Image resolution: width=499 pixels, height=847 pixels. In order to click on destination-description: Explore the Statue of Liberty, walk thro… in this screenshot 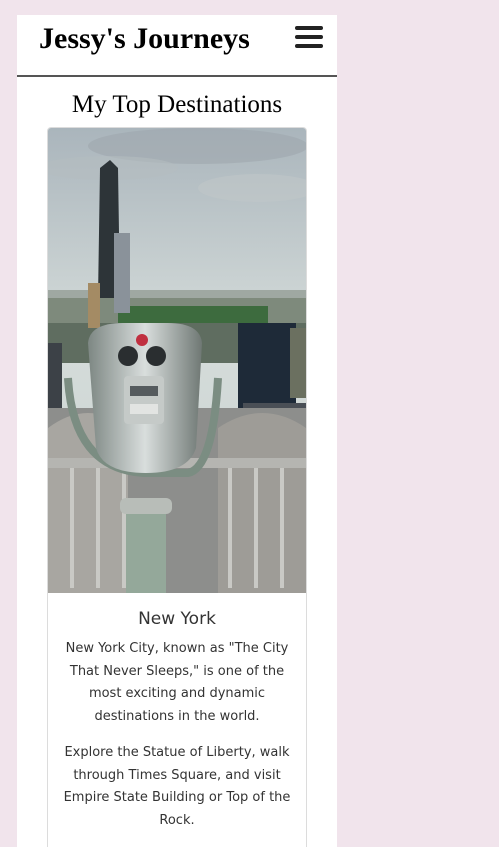, I will do `click(177, 786)`.